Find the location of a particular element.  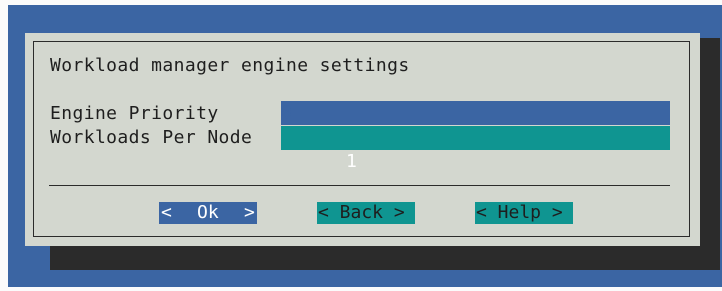

workloads-per-node-value: 1 is located at coordinates (351, 161).